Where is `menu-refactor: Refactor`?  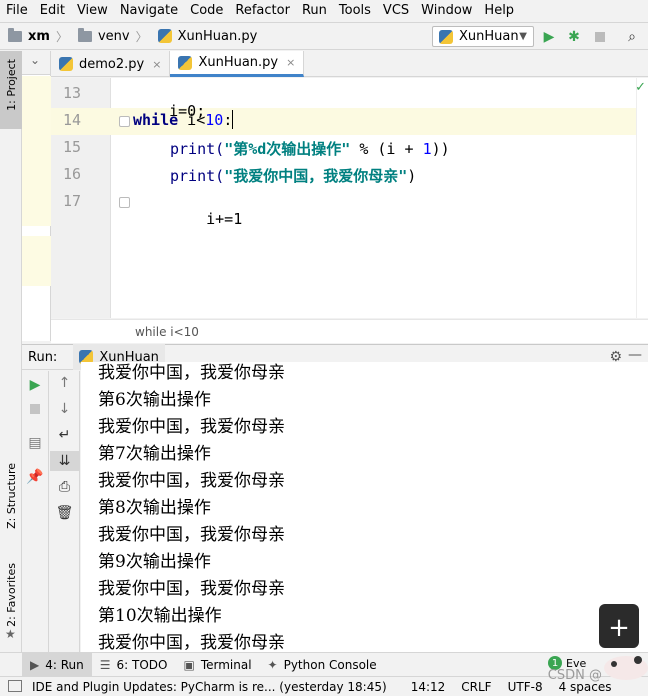 menu-refactor: Refactor is located at coordinates (262, 11).